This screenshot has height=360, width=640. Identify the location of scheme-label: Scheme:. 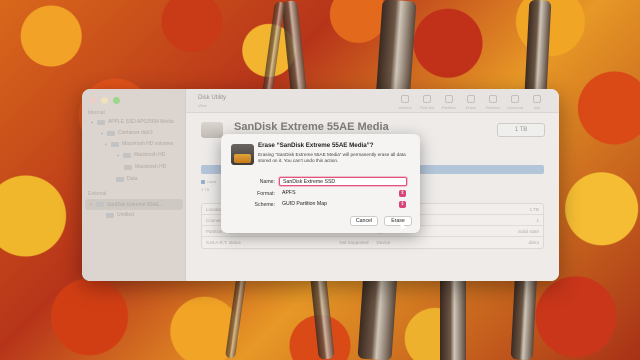
(264, 205).